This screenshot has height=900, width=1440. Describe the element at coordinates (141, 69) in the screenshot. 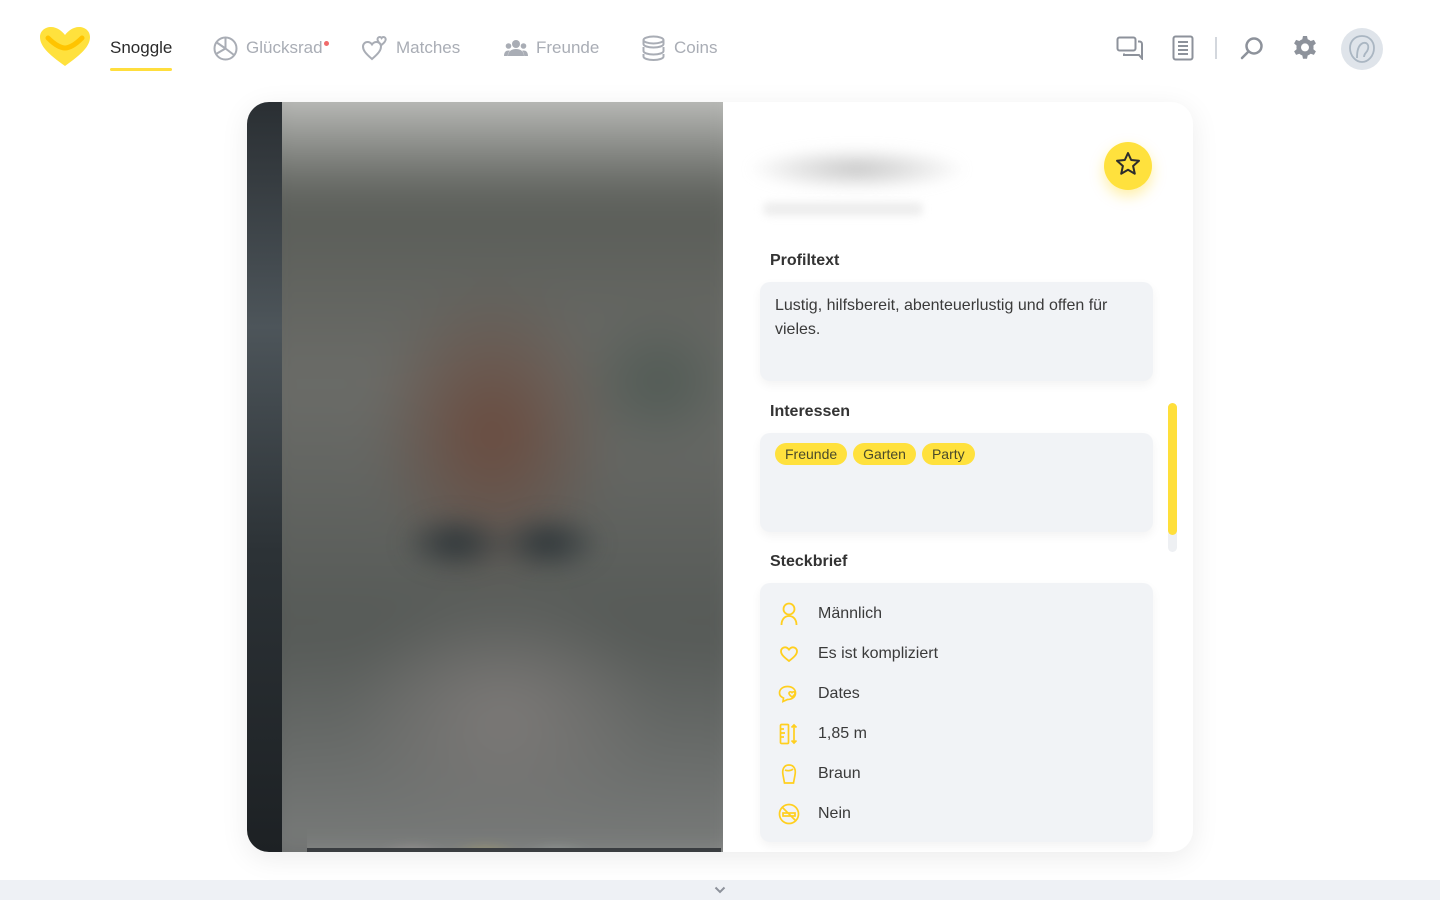

I see `active-tab-underline` at that location.